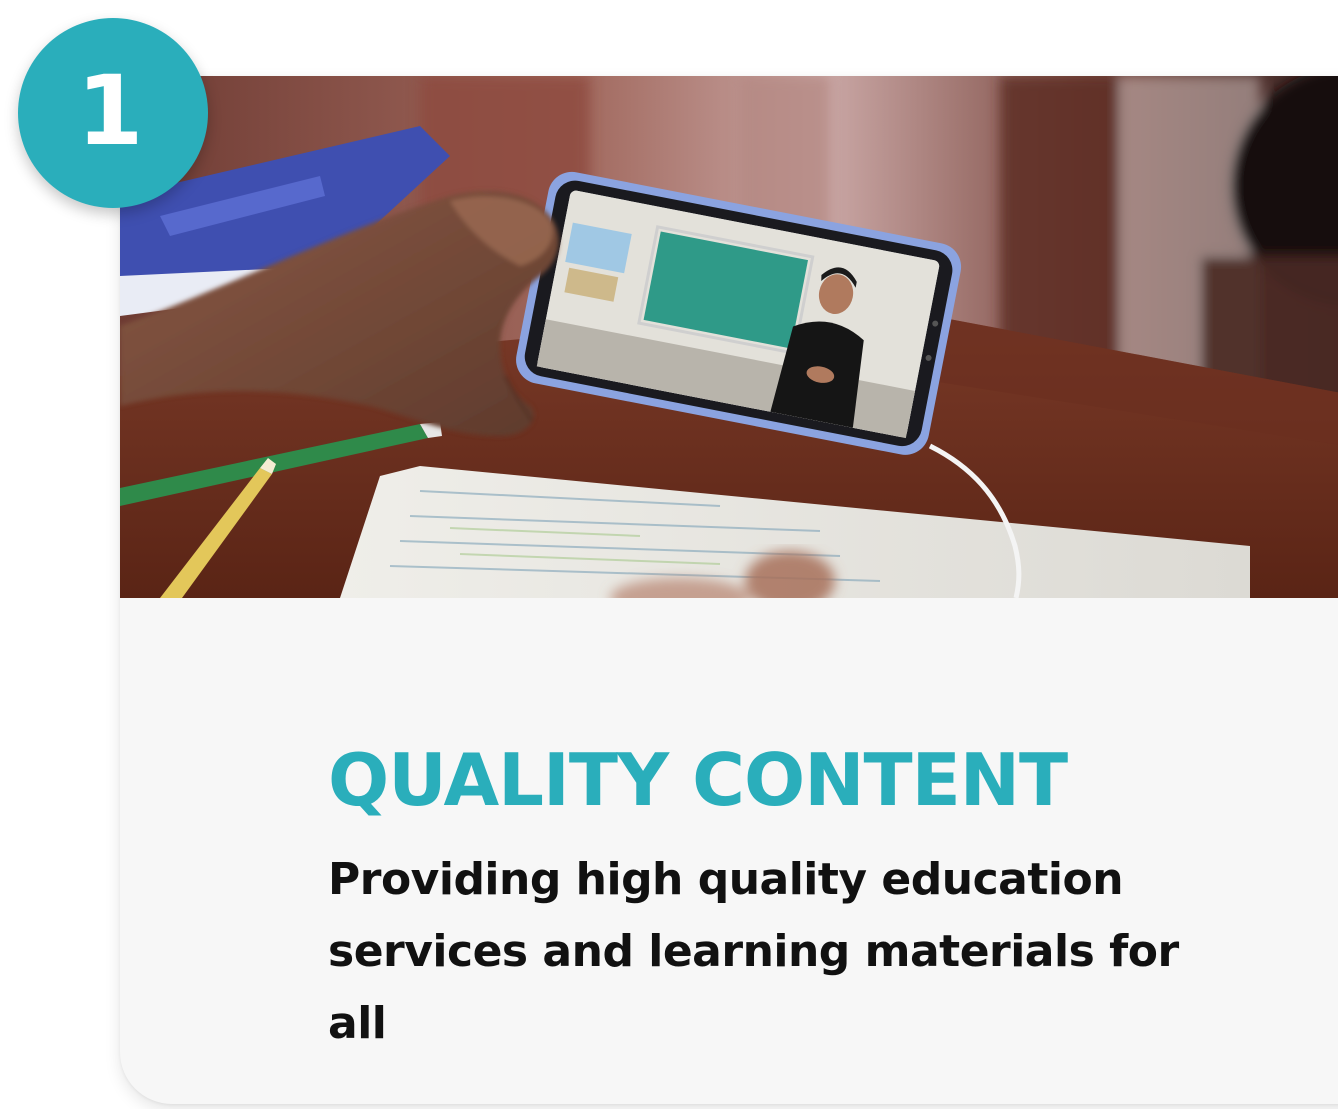  I want to click on step-number: 1, so click(110, 111).